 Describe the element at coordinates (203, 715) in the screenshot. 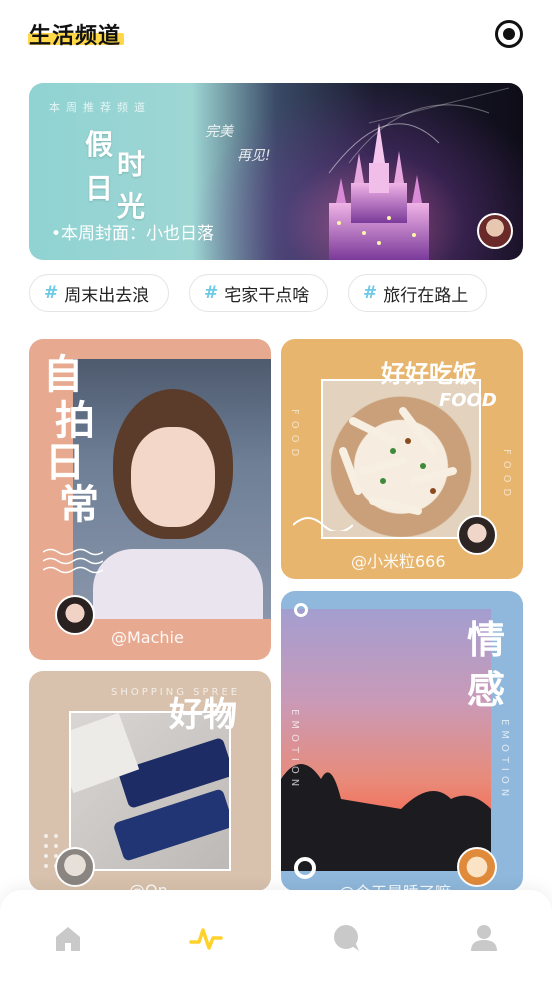

I see `card-title: 好物` at that location.